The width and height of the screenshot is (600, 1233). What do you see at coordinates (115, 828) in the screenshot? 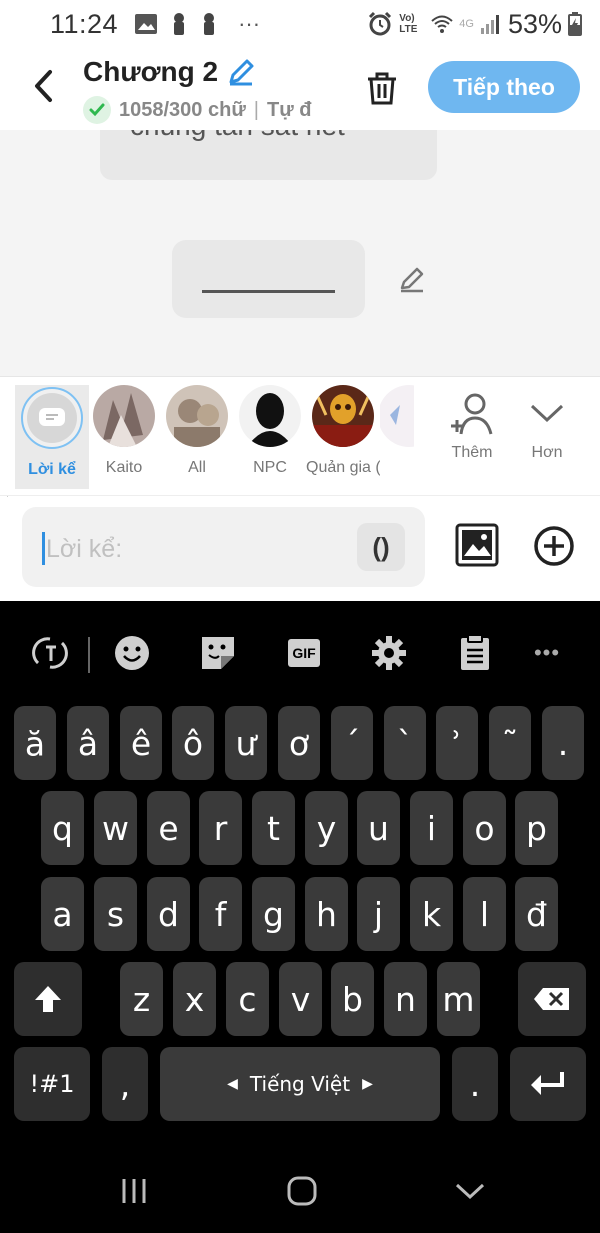
I see `key-w: w` at bounding box center [115, 828].